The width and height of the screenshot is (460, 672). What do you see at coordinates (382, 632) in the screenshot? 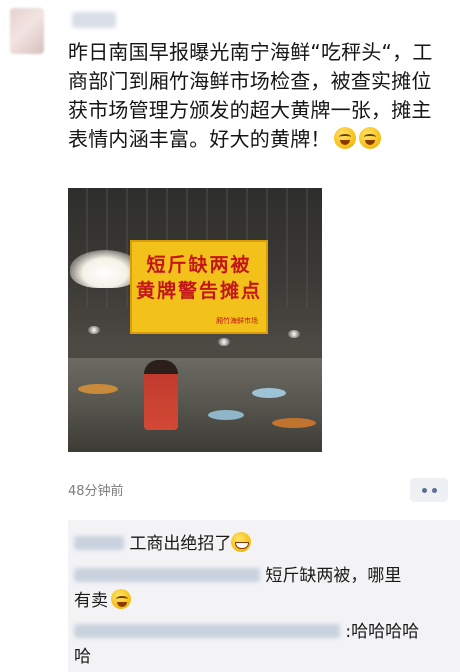
I see `comment-3-text-line1: :哈哈哈哈` at bounding box center [382, 632].